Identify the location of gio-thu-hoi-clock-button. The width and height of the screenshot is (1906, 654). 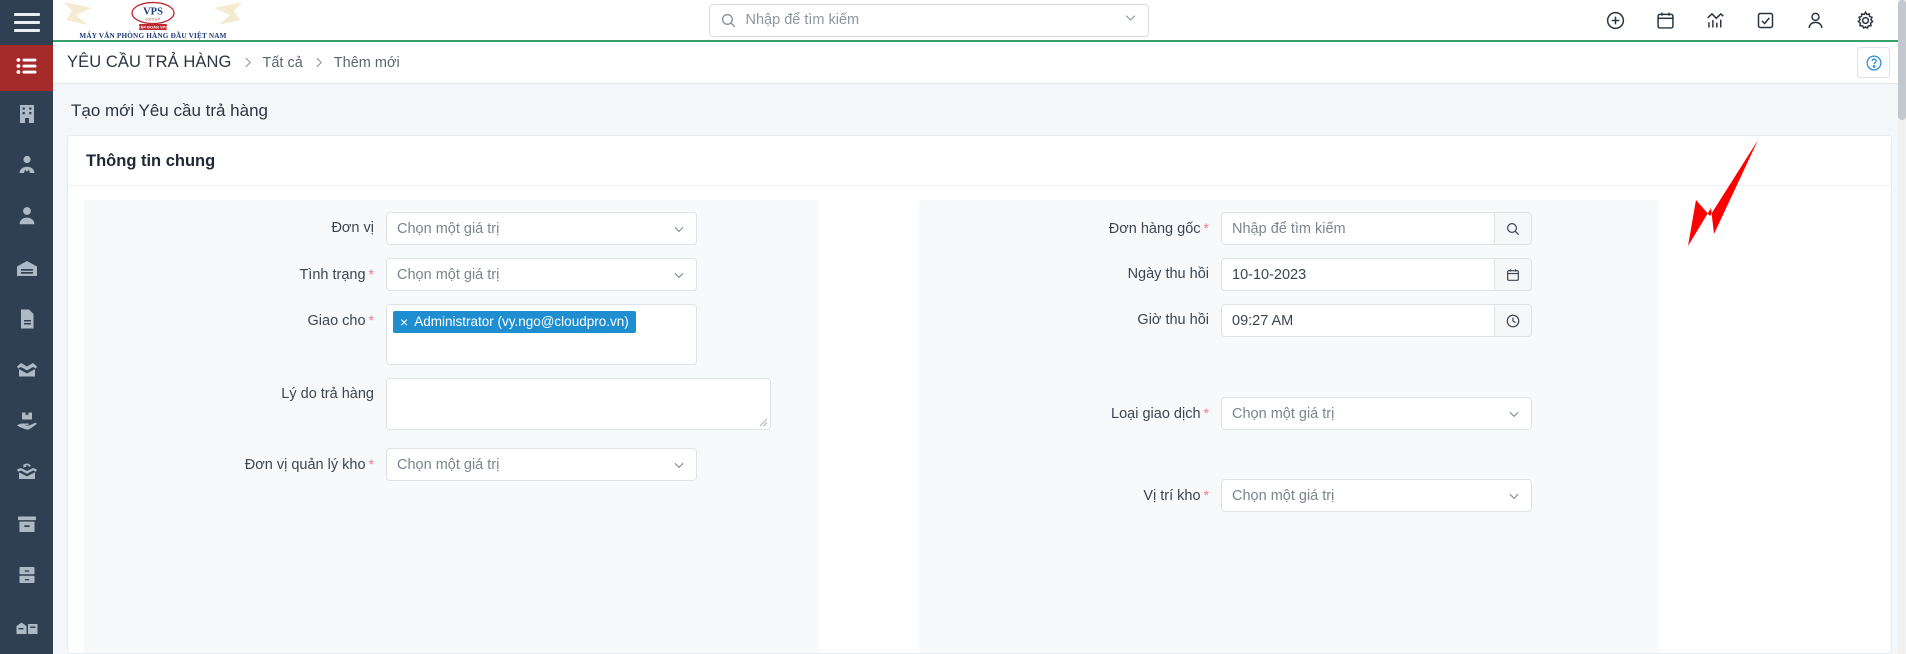
(1513, 320).